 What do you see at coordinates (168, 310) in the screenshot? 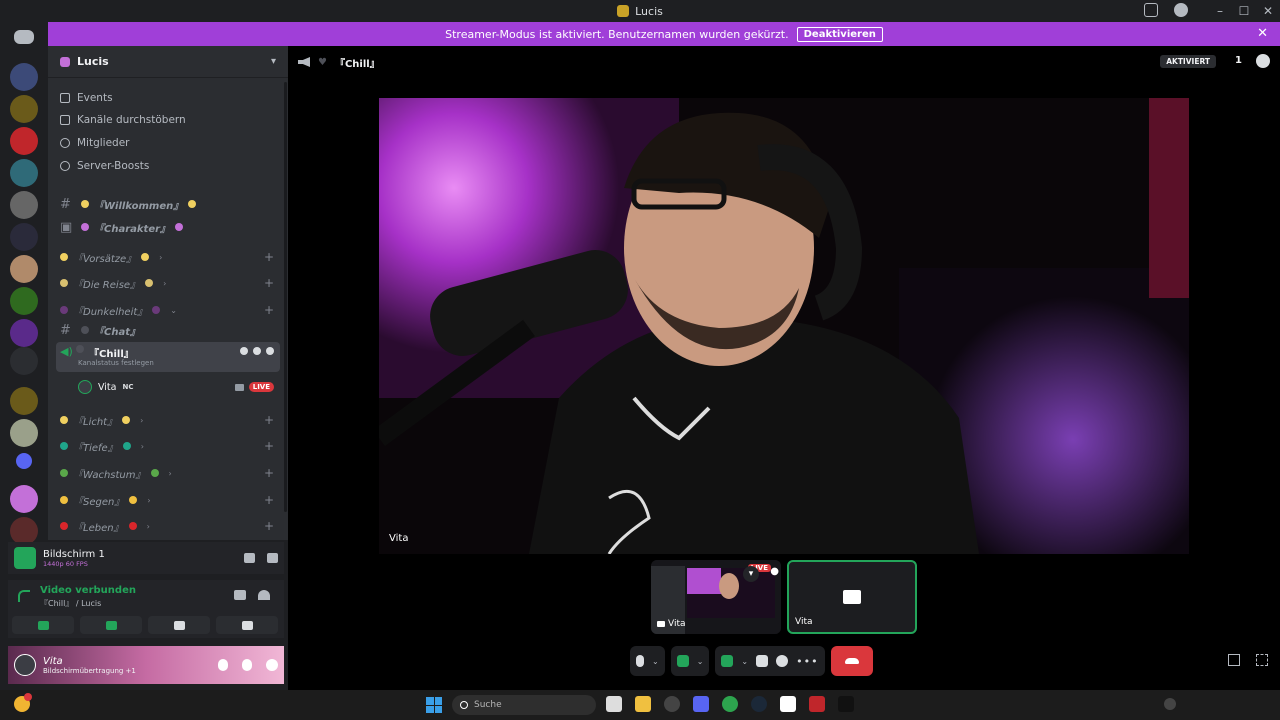
I see `category-dunkelheit: 『Dunkelheit』 ⌄ +` at bounding box center [168, 310].